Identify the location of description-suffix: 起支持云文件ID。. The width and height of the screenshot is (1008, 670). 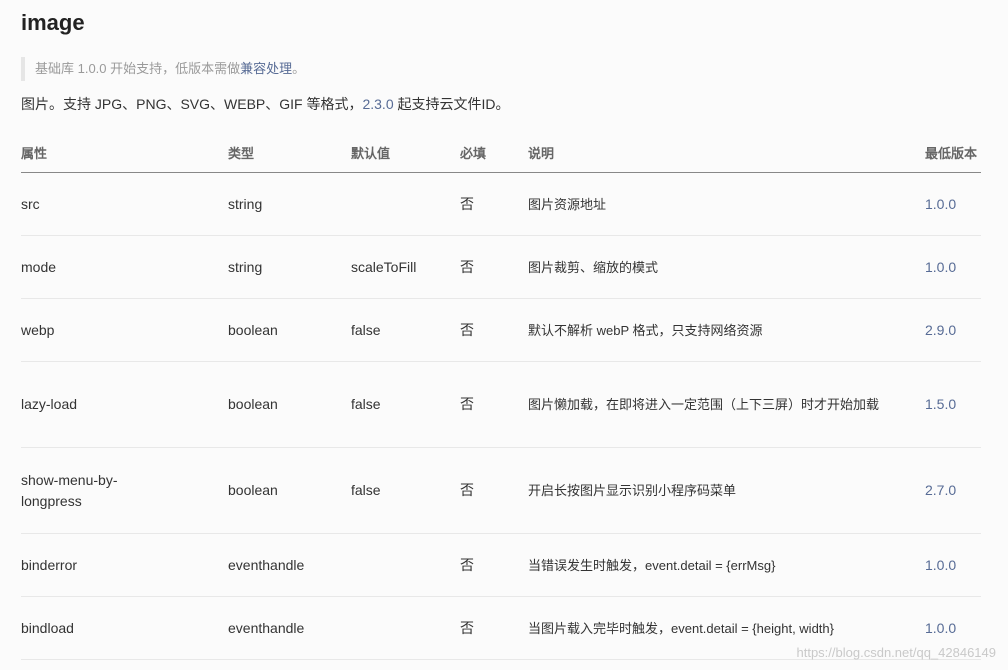
(451, 104).